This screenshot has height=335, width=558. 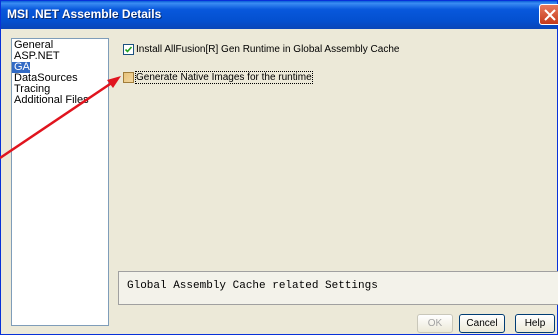 I want to click on window-title: MSI .NET Assemble Details, so click(x=84, y=14).